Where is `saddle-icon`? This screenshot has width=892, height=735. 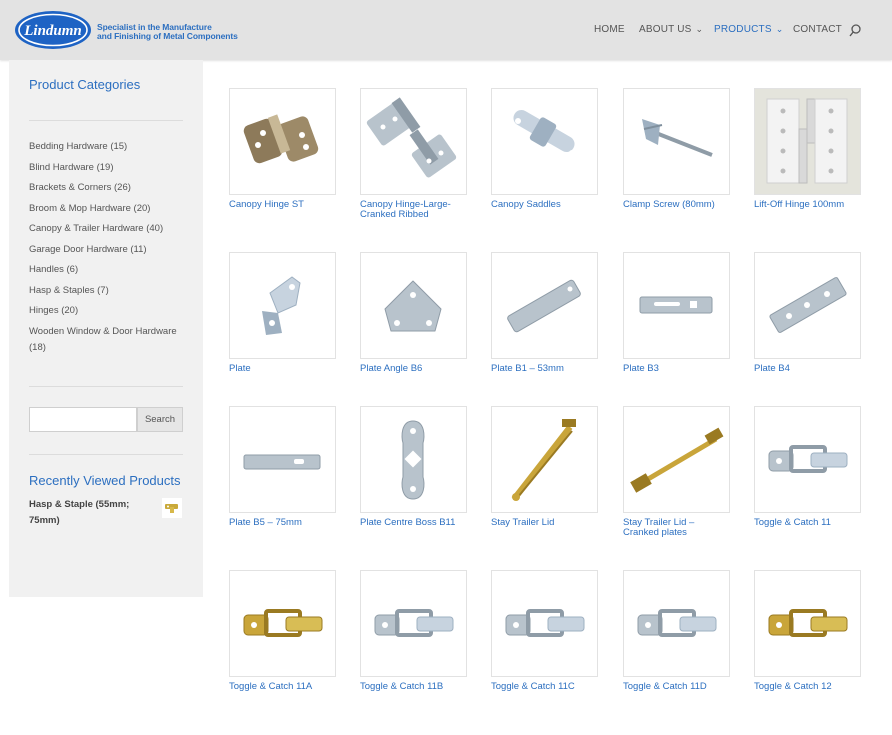
saddle-icon is located at coordinates (544, 133).